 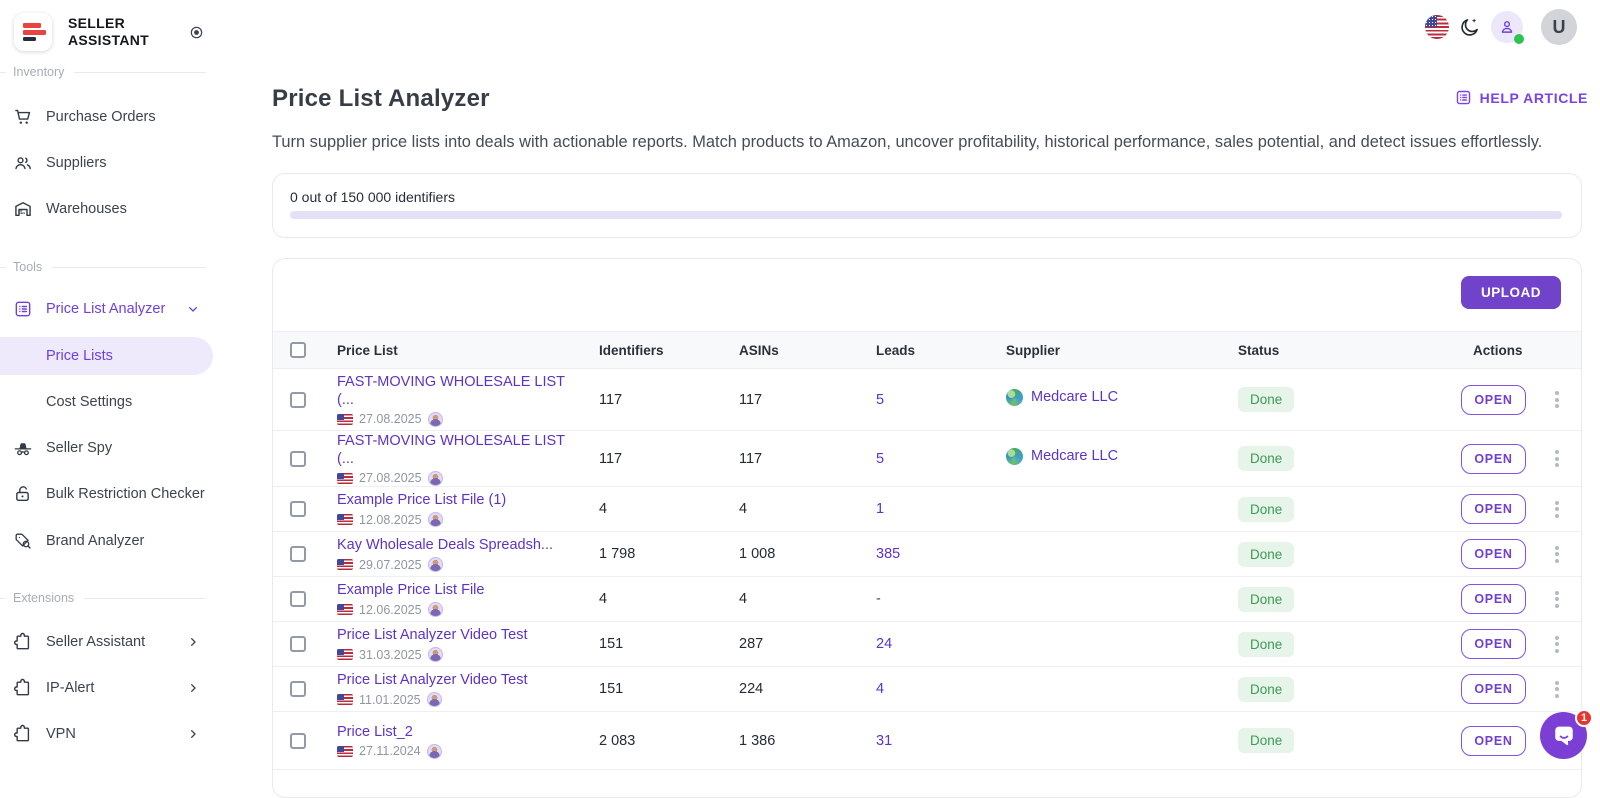 What do you see at coordinates (193, 642) in the screenshot?
I see `chevron-right-icon` at bounding box center [193, 642].